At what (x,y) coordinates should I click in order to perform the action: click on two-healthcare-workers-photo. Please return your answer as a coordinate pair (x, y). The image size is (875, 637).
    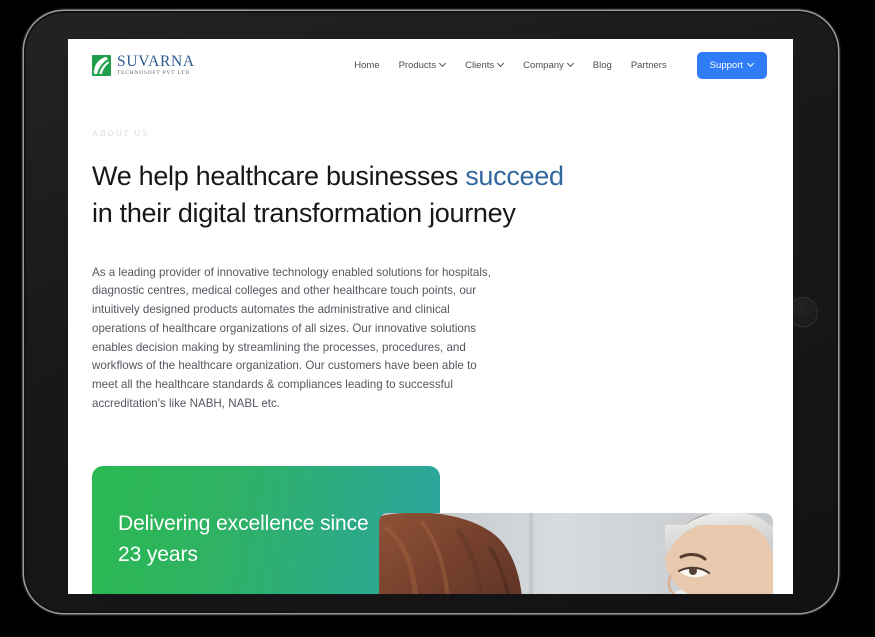
    Looking at the image, I should click on (576, 553).